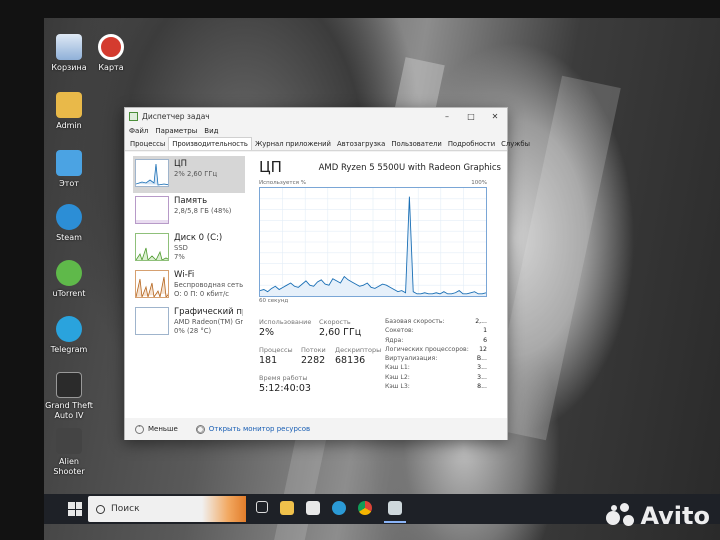 The height and width of the screenshot is (540, 720). What do you see at coordinates (274, 301) in the screenshot?
I see `graph-time: 60 секунд` at bounding box center [274, 301].